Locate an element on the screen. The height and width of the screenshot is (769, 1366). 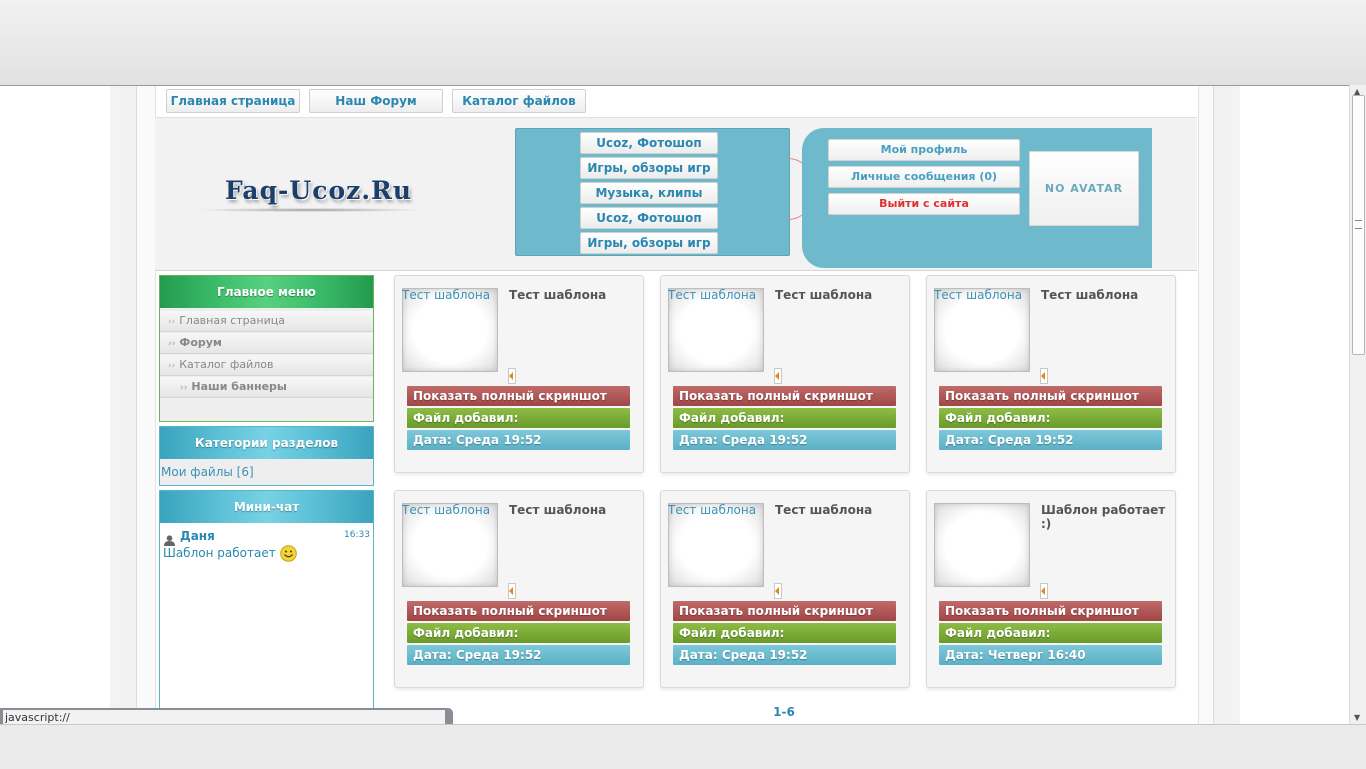
chat-username: Даня is located at coordinates (197, 536).